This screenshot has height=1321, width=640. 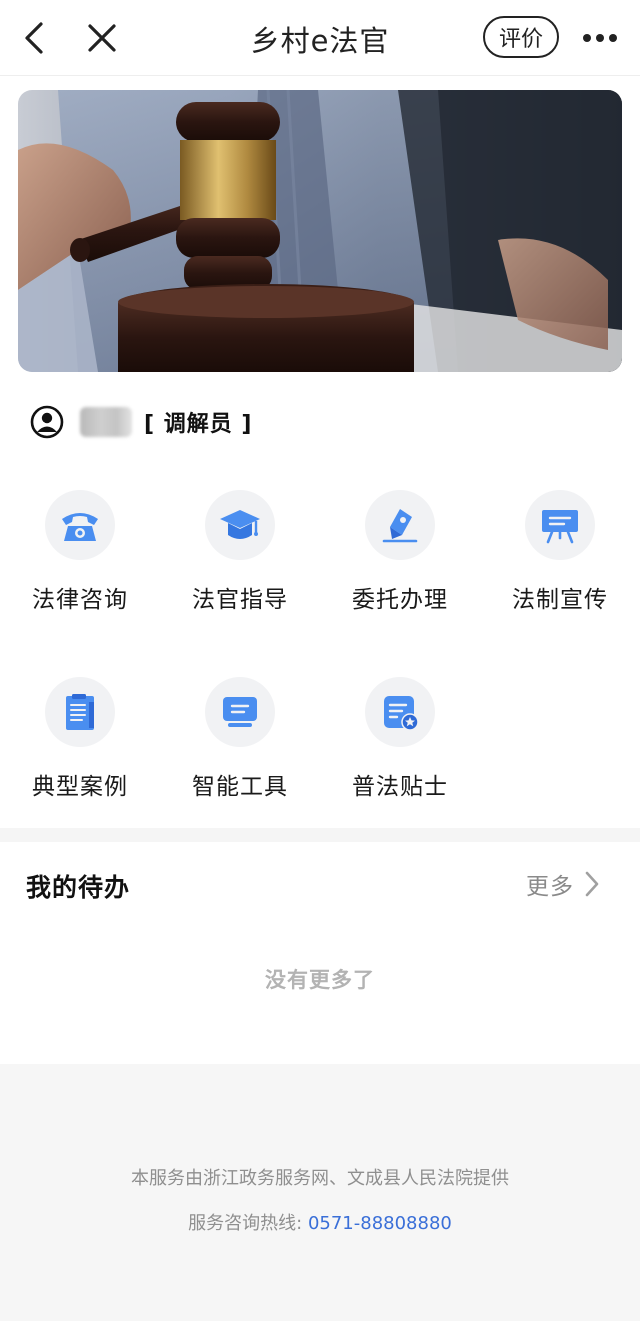 I want to click on user-role-label: [ 调解员 ], so click(x=198, y=424).